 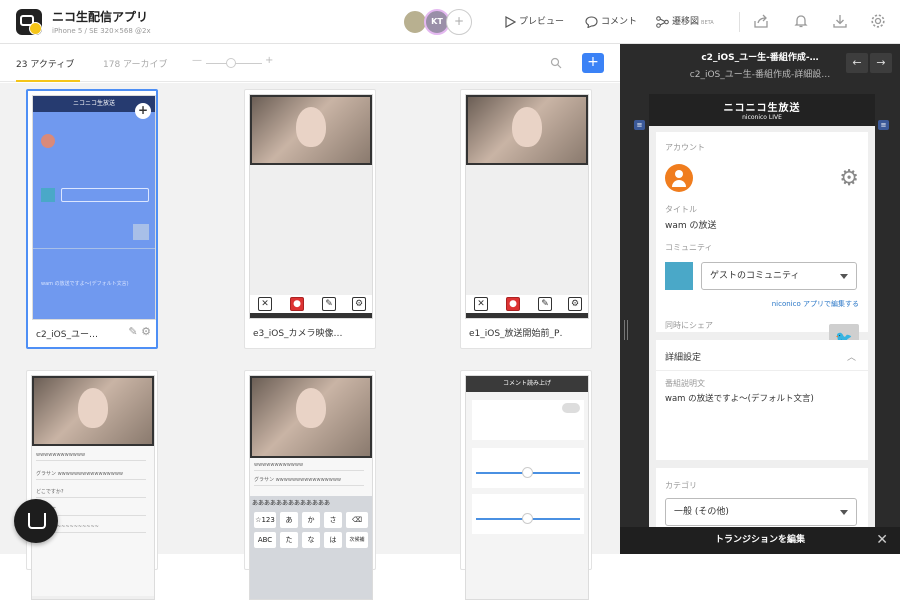 I want to click on download-icon, so click(x=840, y=21).